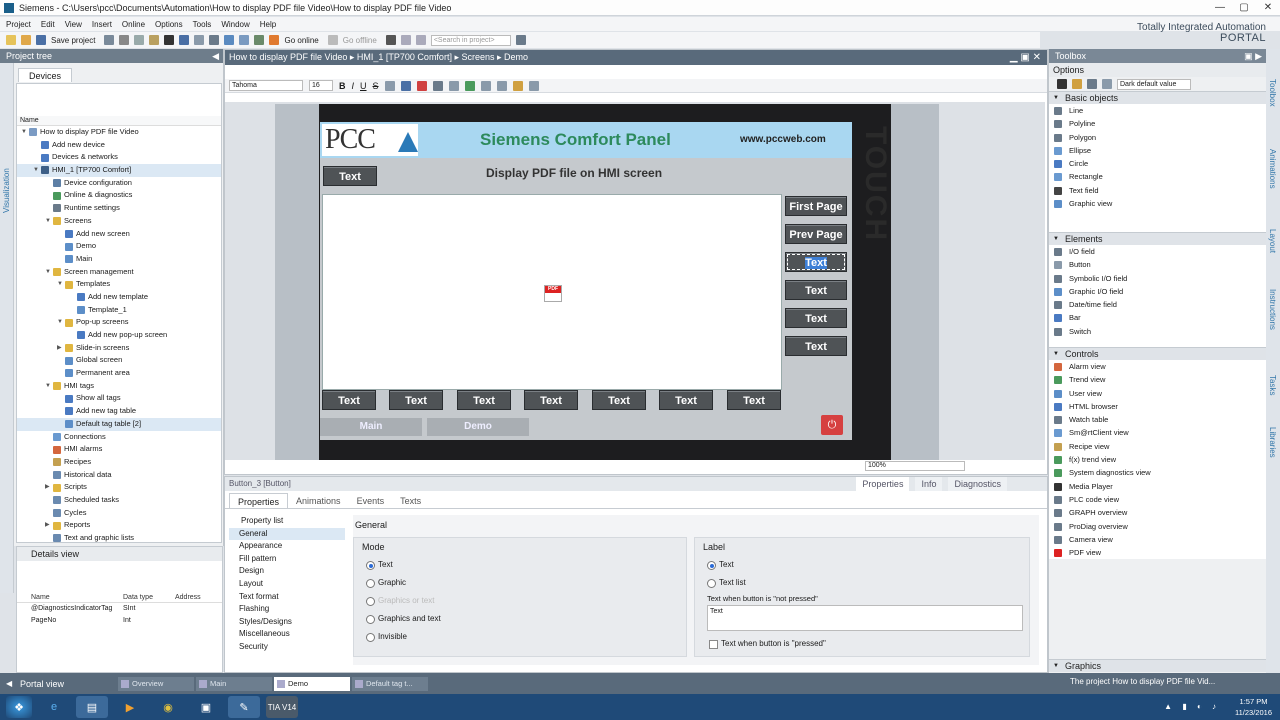 The height and width of the screenshot is (720, 1280). I want to click on hand-icon, so click(1077, 84).